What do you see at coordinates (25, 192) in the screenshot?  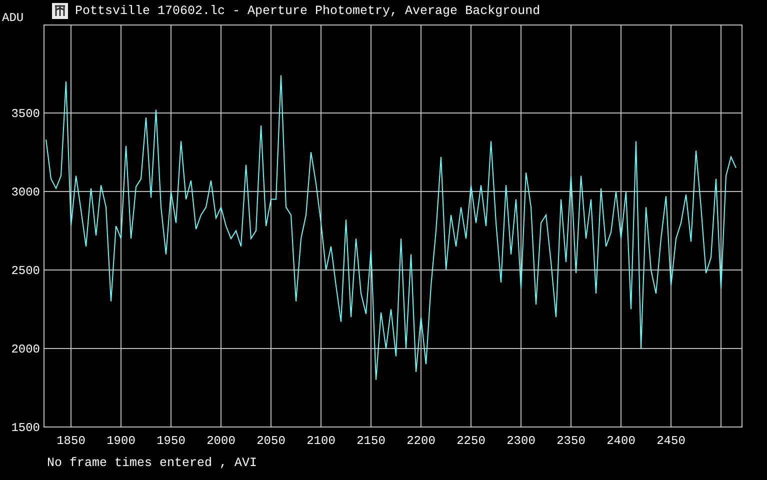 I see `tick-label: 3000` at bounding box center [25, 192].